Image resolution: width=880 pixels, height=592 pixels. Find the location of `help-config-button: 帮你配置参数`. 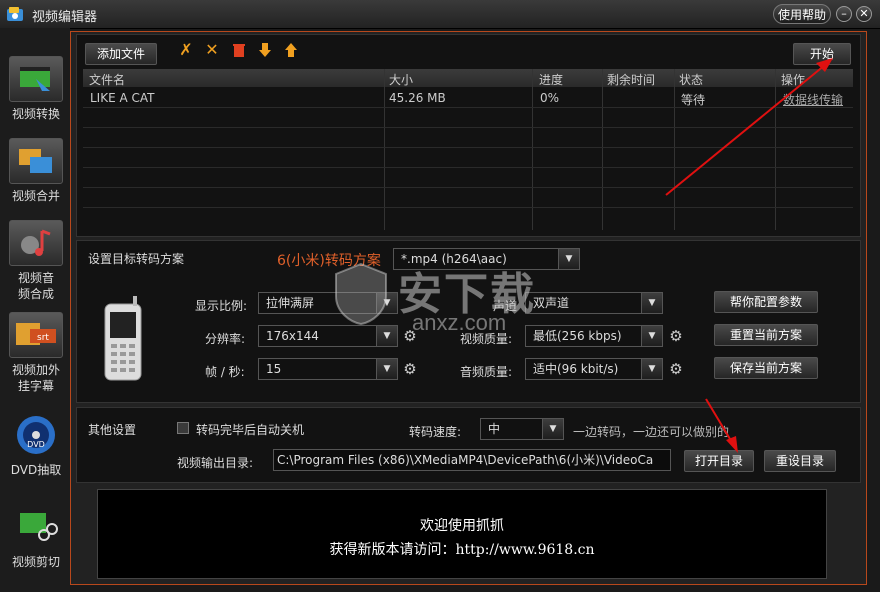

help-config-button: 帮你配置参数 is located at coordinates (766, 302).